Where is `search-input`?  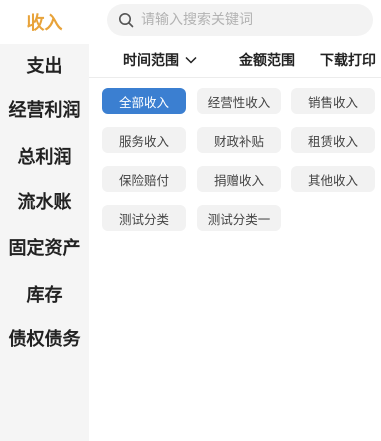
search-input is located at coordinates (251, 20).